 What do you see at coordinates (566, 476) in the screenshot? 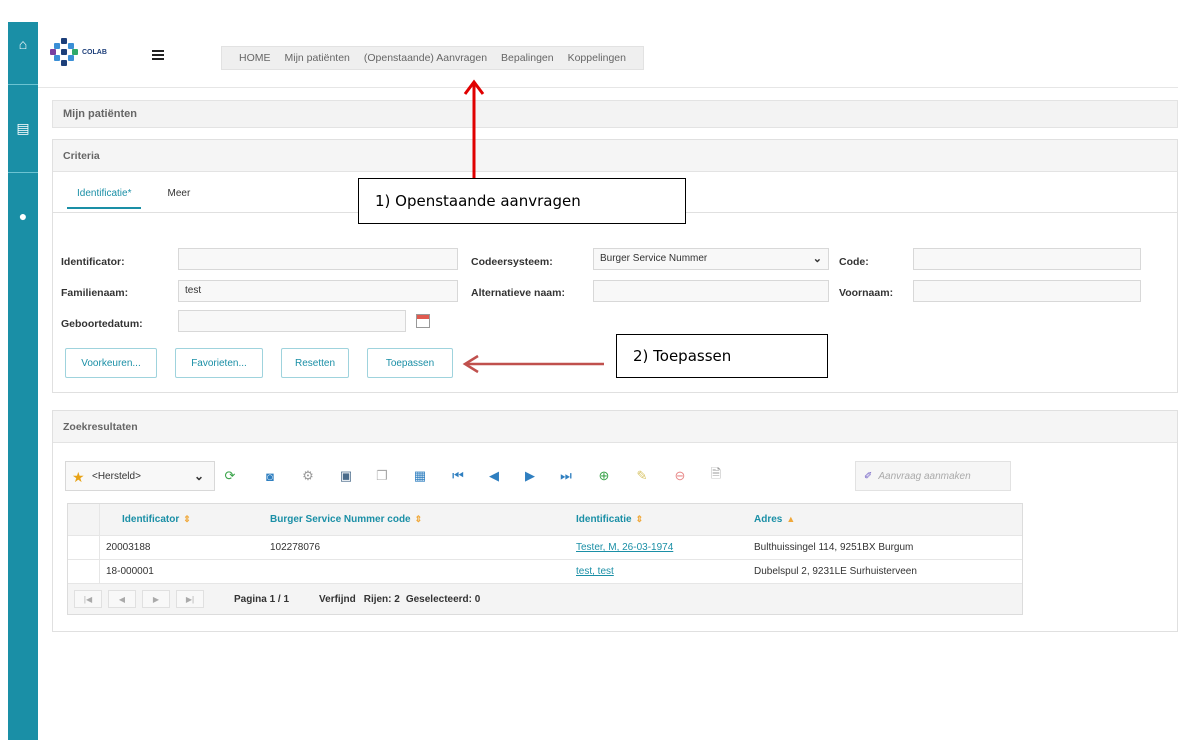
I see `last-record-icon: ⏭` at bounding box center [566, 476].